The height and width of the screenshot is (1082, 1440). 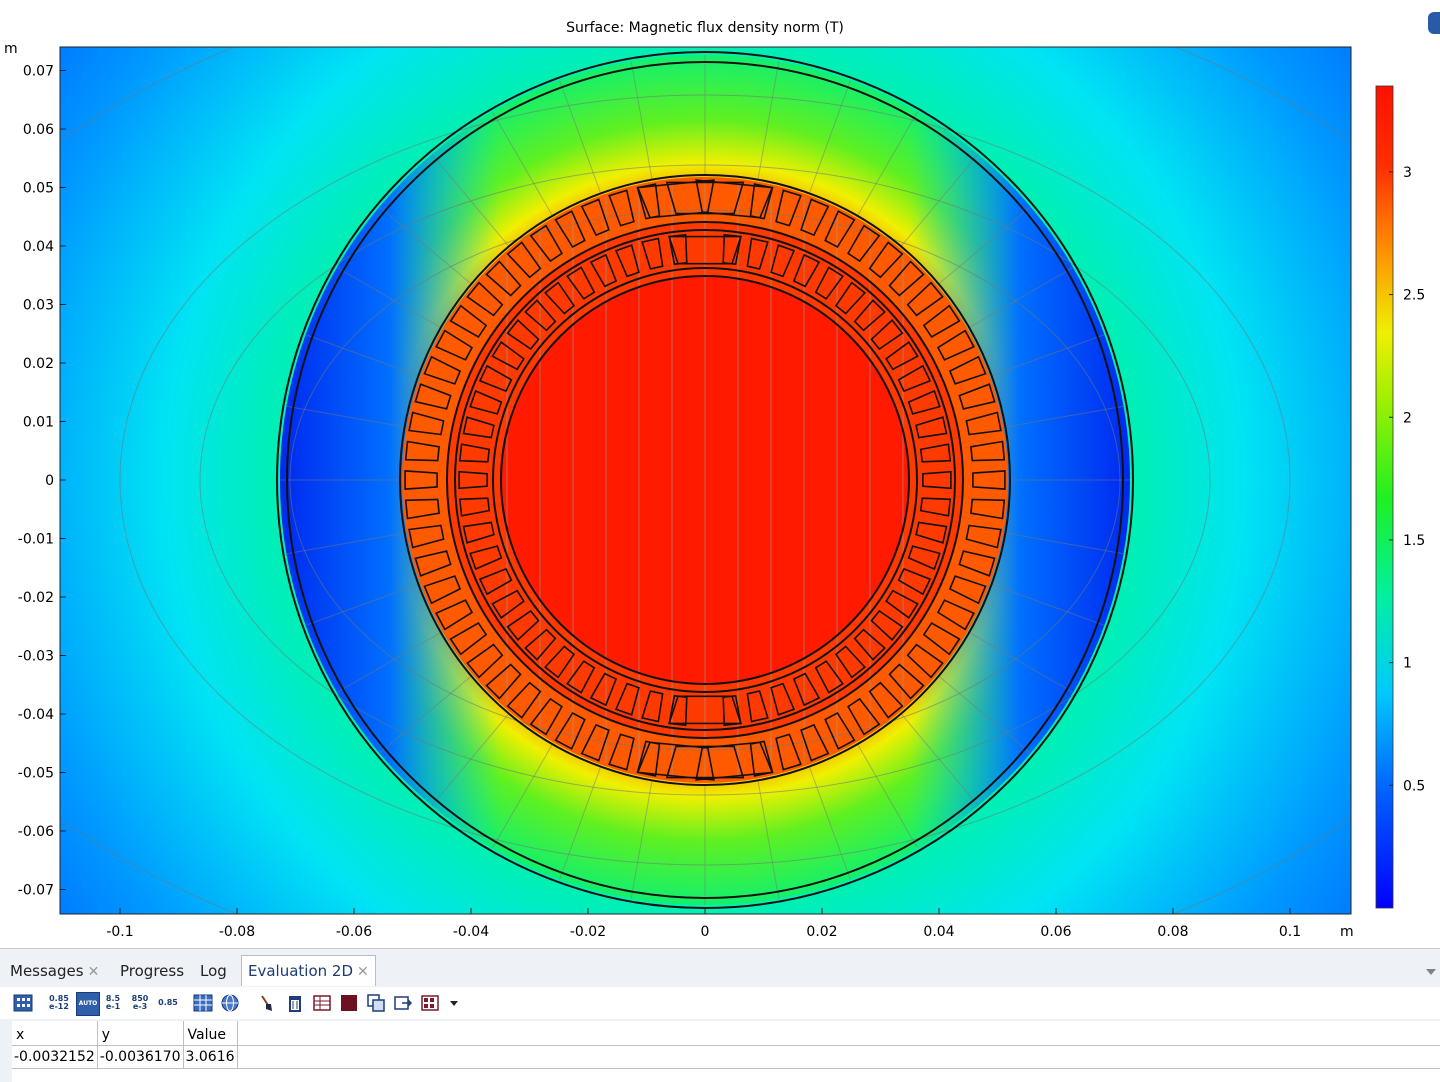 I want to click on table-header-row: x y Value, so click(x=726, y=1033).